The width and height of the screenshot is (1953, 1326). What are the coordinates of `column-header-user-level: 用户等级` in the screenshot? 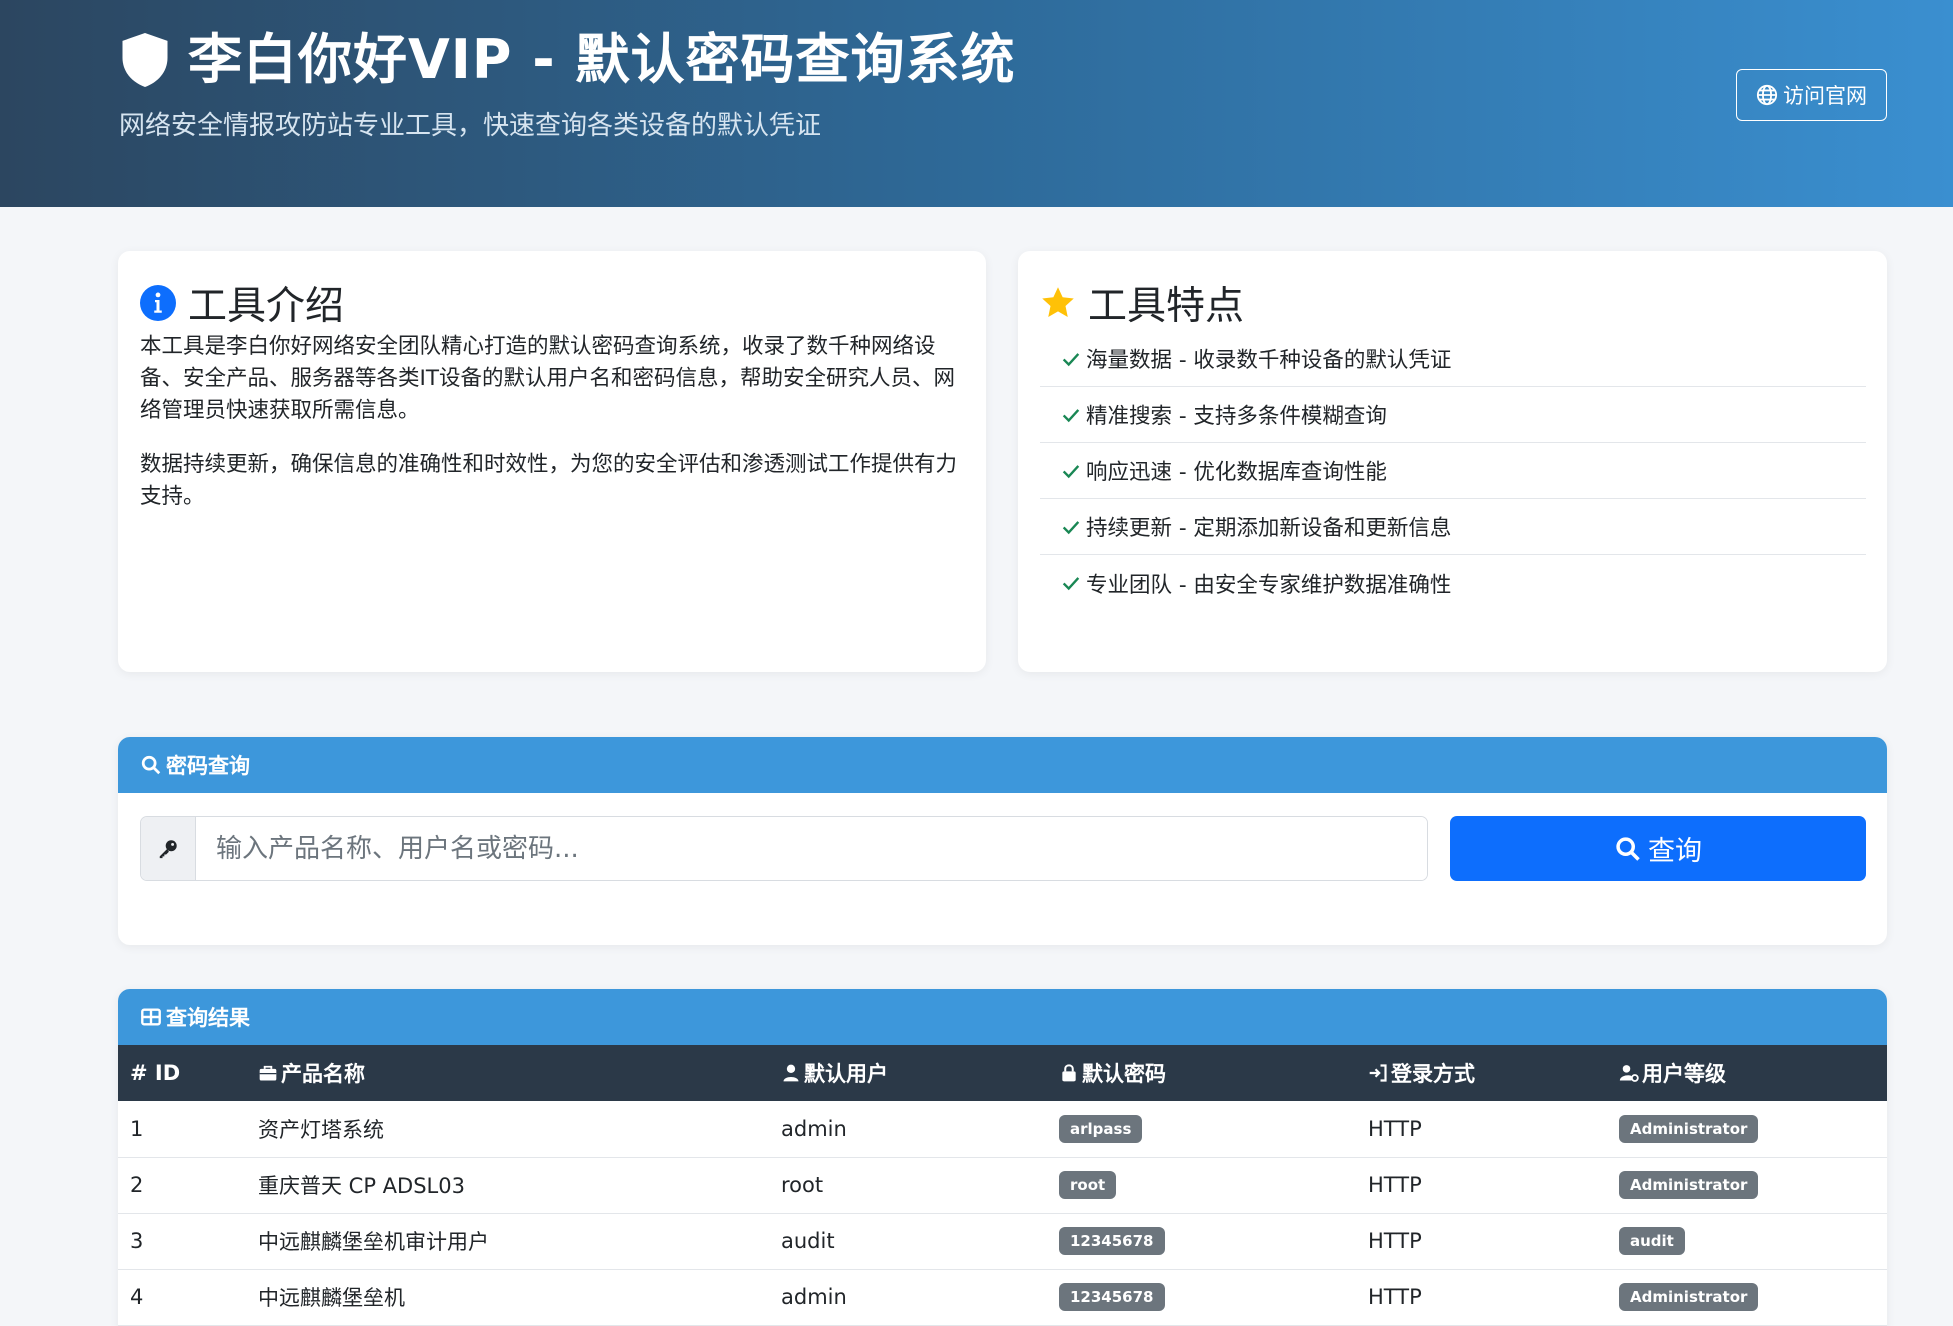 It's located at (1747, 1073).